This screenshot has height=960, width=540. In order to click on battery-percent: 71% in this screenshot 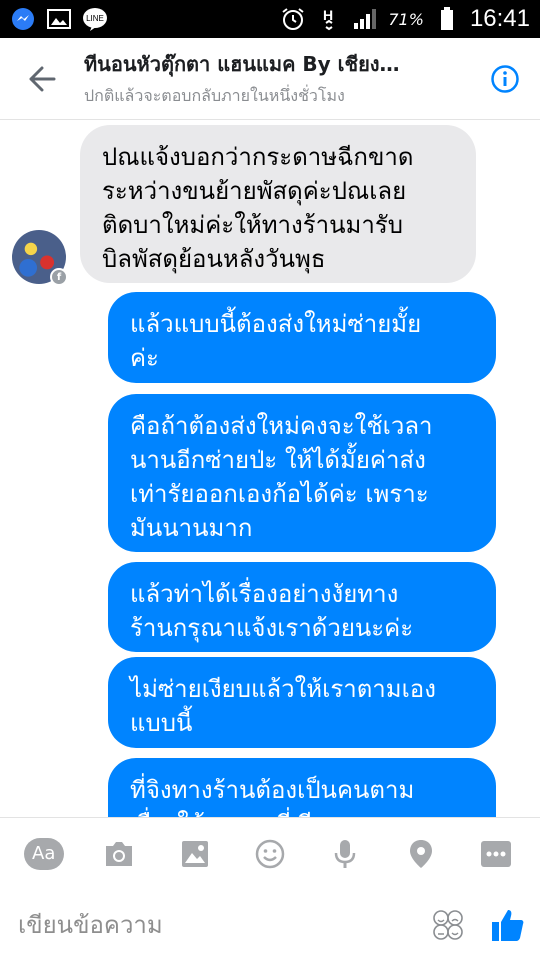, I will do `click(406, 19)`.